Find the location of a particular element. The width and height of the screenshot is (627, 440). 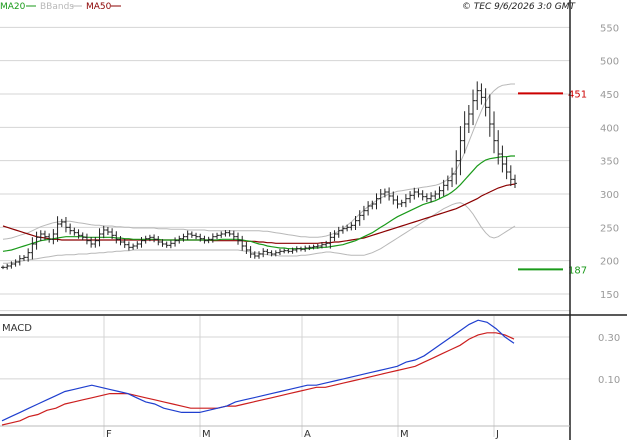

month-label: A is located at coordinates (307, 434).